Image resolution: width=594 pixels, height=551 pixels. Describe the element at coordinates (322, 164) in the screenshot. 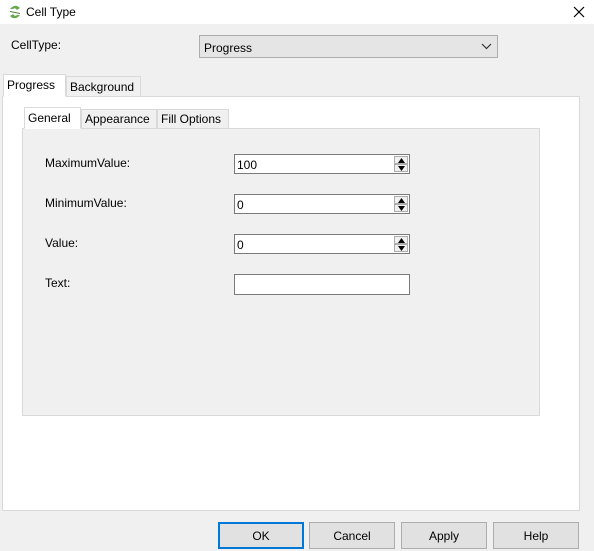

I see `maximum-value-stepper: 100` at that location.